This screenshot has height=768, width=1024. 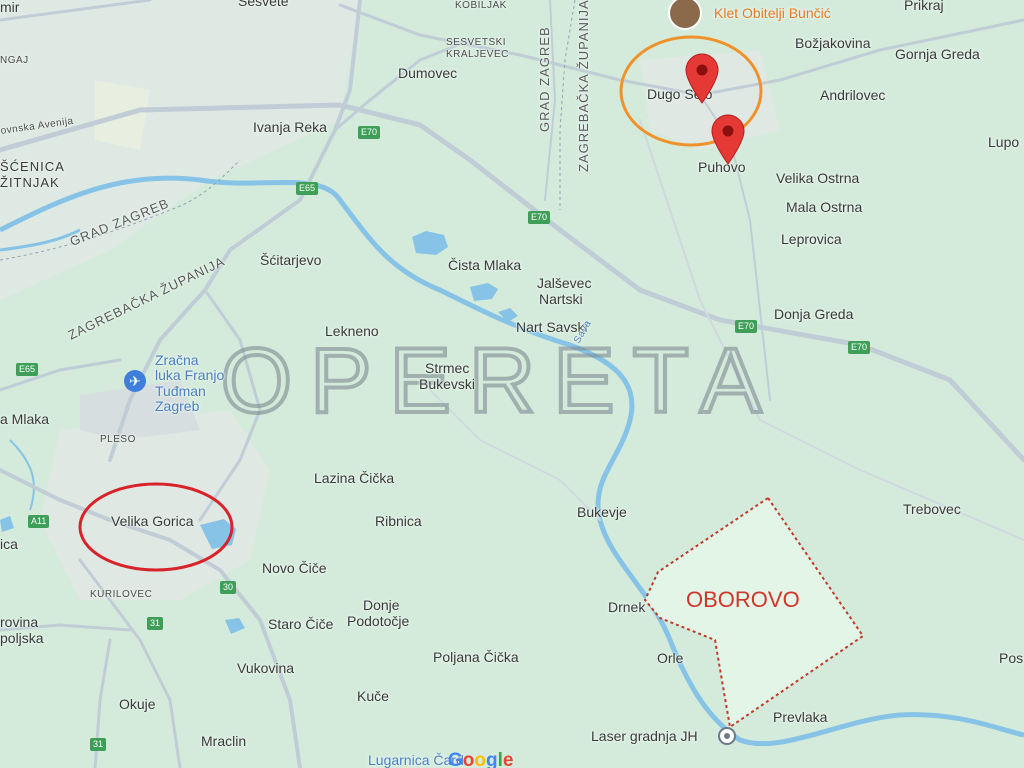 I want to click on region-label-zagrebacka-vertical: ZAGREBAČKA ŽUPANIJA, so click(x=583, y=86).